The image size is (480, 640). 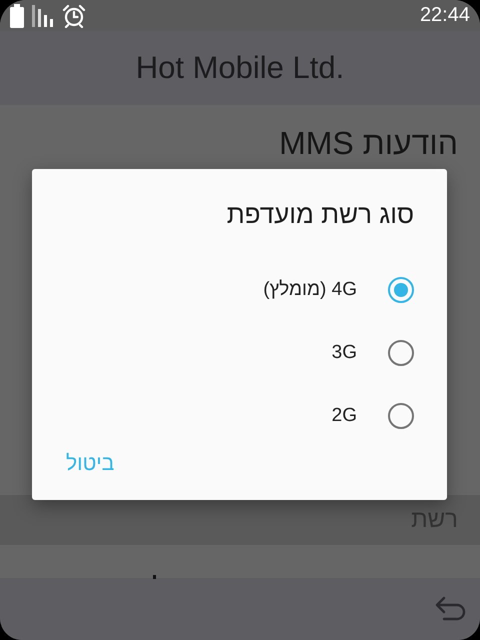 I want to click on dialog-title: סוג רשת מועדפת, so click(x=320, y=214).